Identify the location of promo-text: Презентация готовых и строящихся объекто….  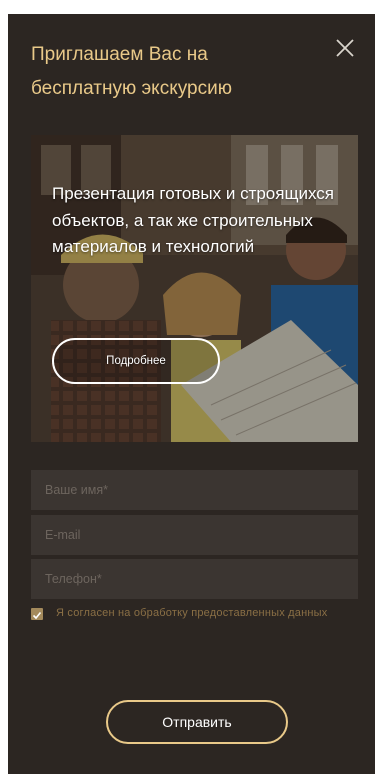
(193, 220).